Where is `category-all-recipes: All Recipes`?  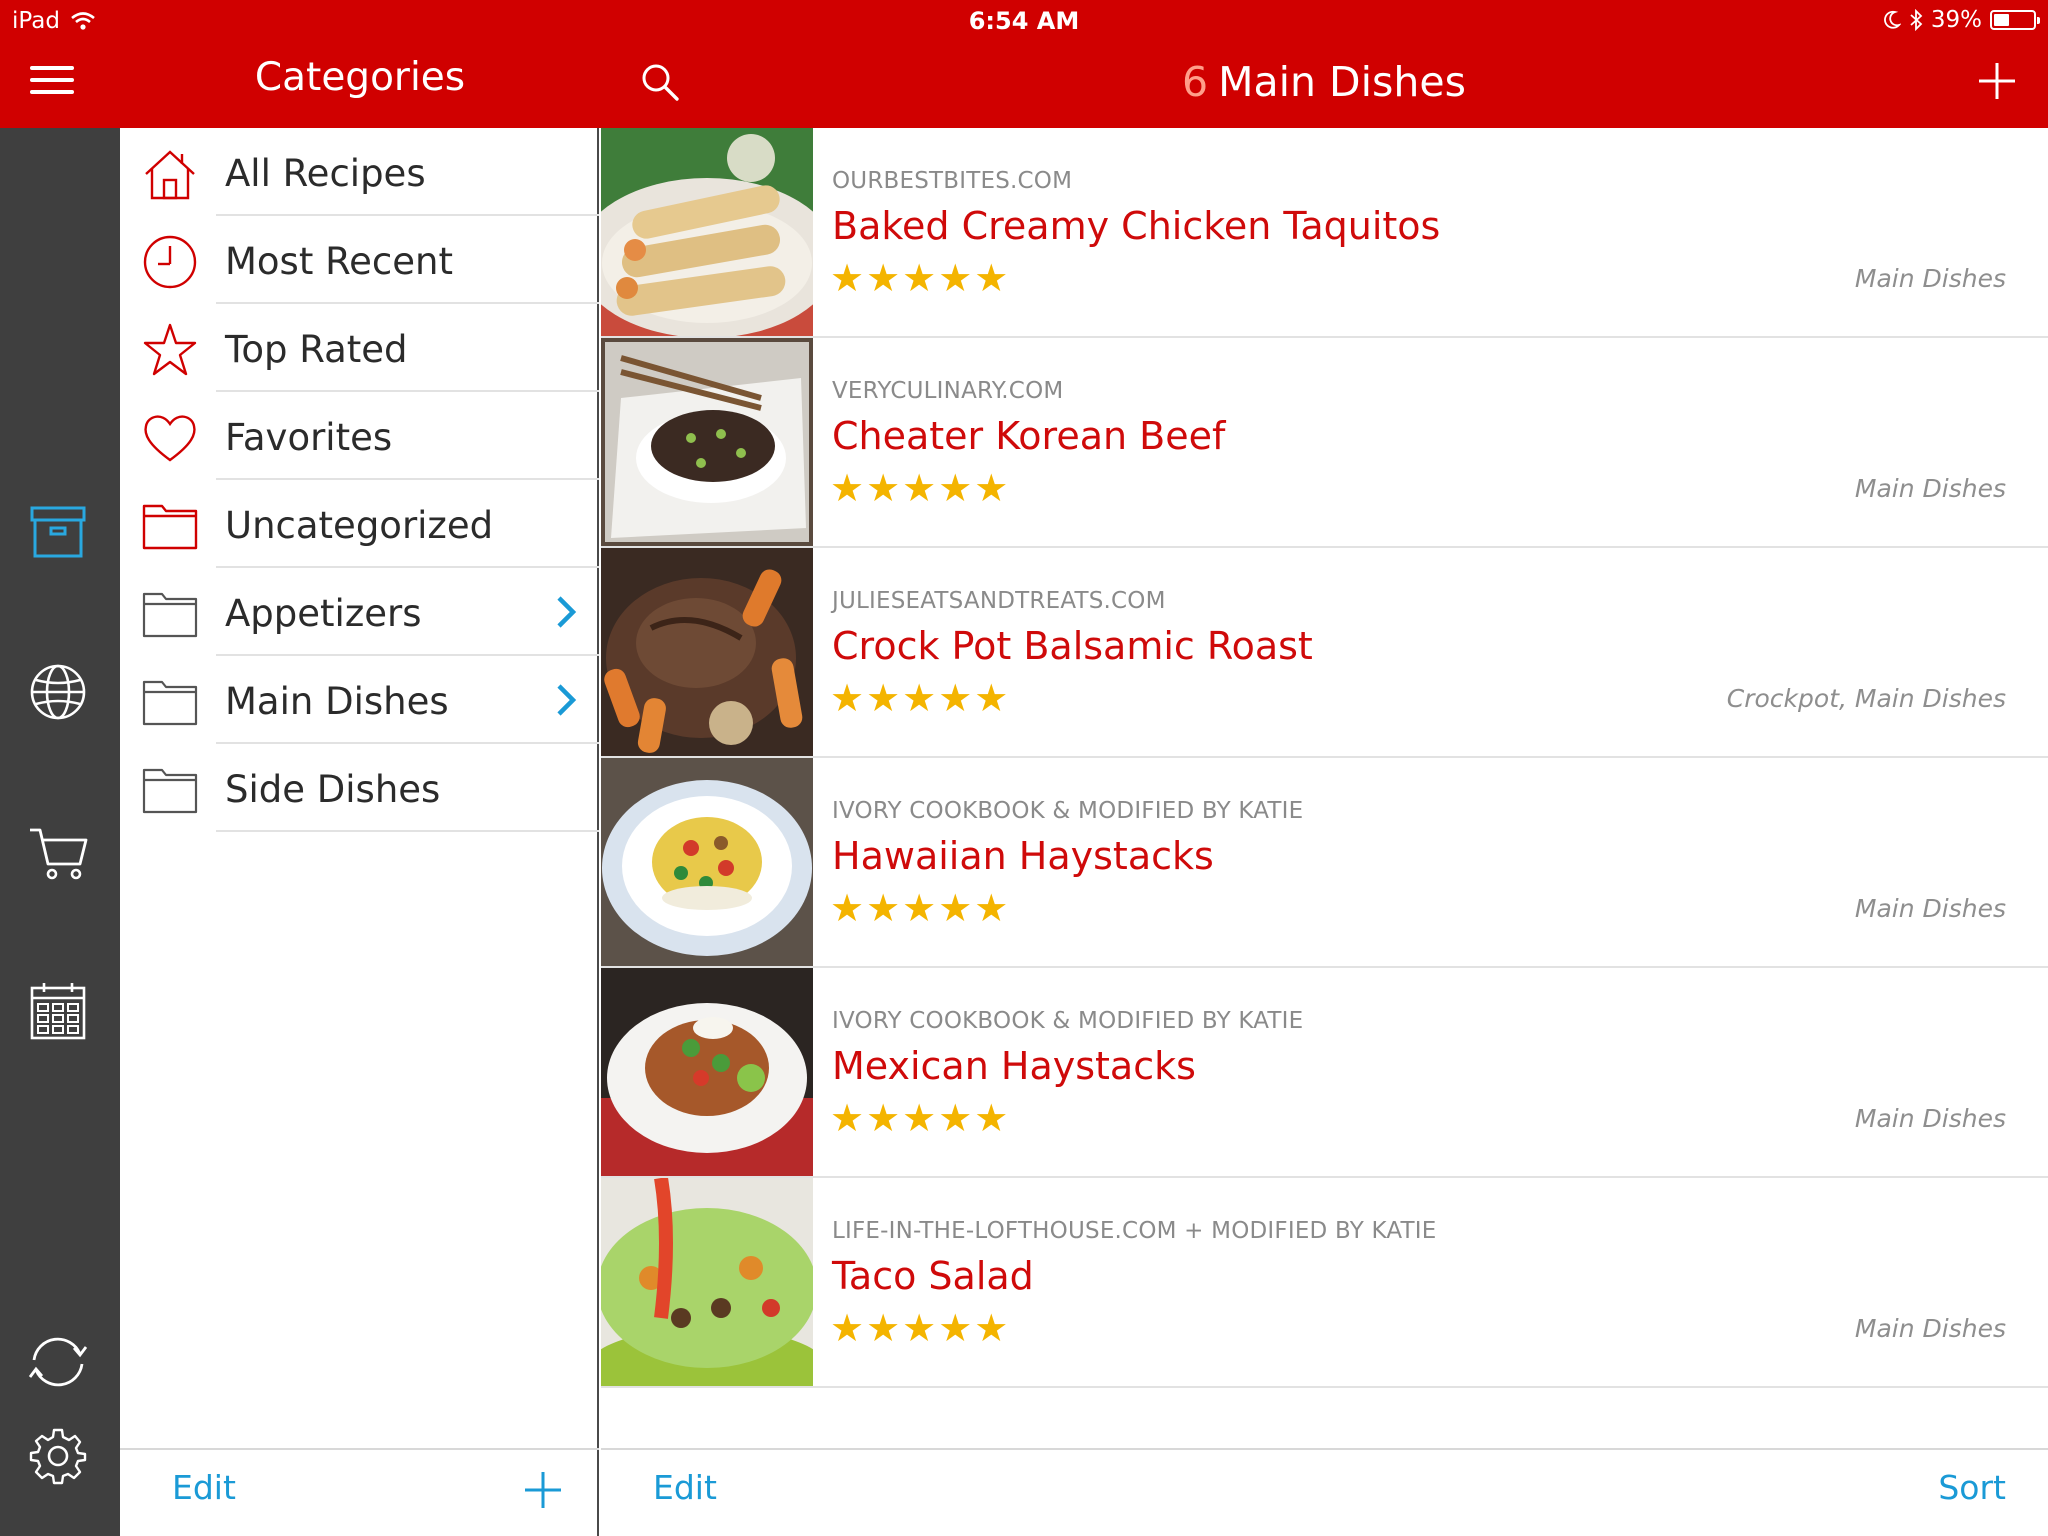 category-all-recipes: All Recipes is located at coordinates (359, 172).